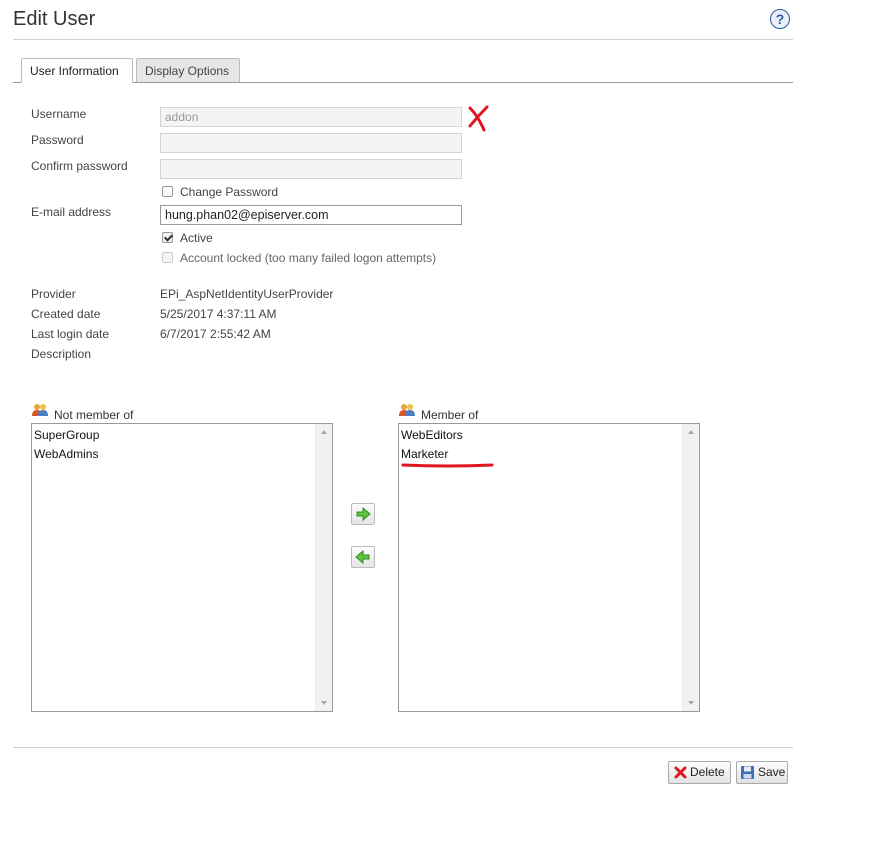  Describe the element at coordinates (424, 454) in the screenshot. I see `list-item: Marketer` at that location.